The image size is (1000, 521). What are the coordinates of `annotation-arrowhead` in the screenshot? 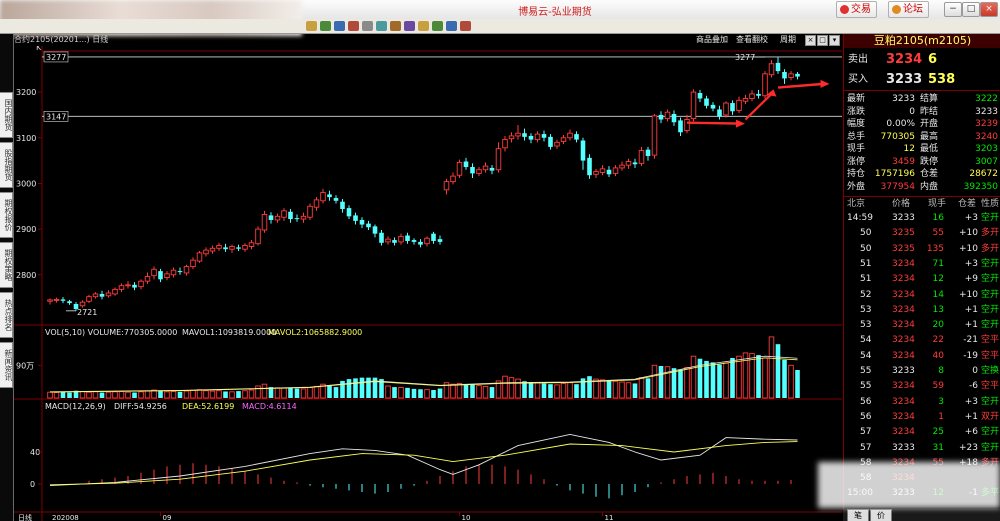 It's located at (825, 83).